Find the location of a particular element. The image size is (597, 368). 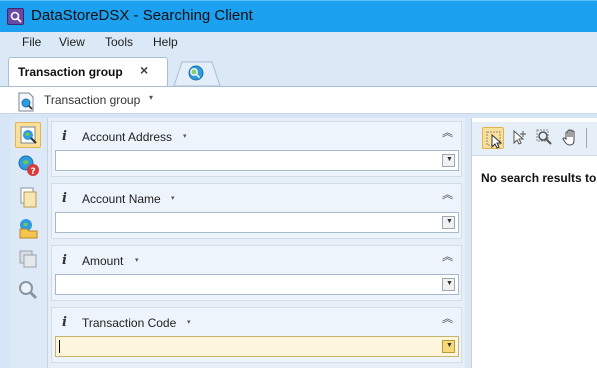

menu-file: File is located at coordinates (31, 42).